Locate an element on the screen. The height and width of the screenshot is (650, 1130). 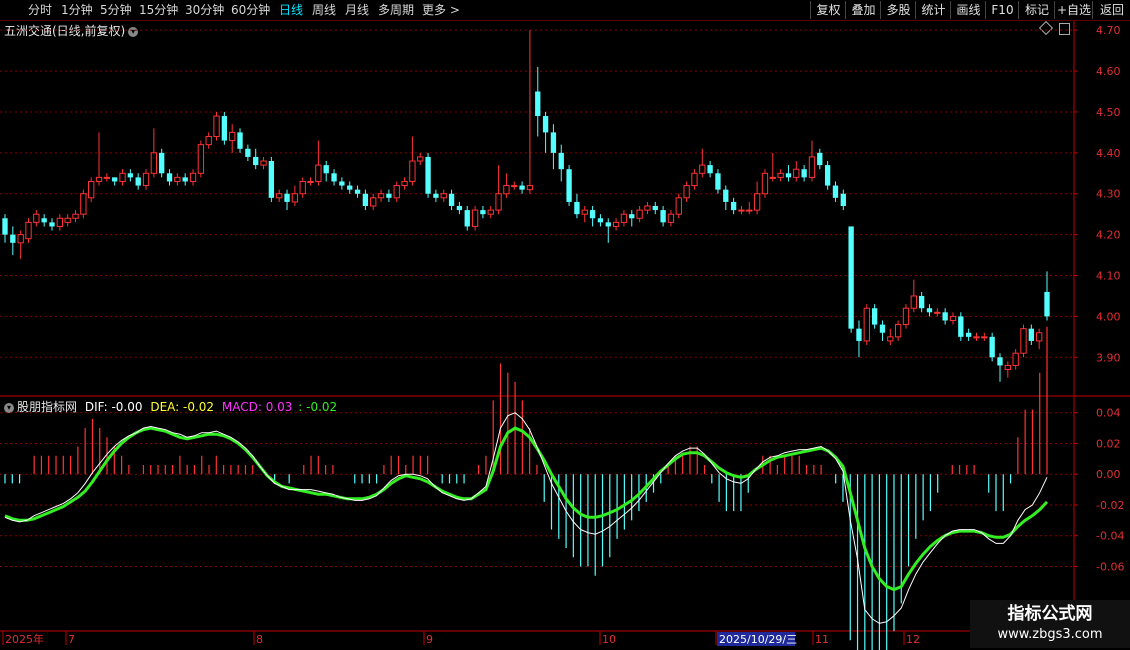
date-label-4: 10 is located at coordinates (609, 639).